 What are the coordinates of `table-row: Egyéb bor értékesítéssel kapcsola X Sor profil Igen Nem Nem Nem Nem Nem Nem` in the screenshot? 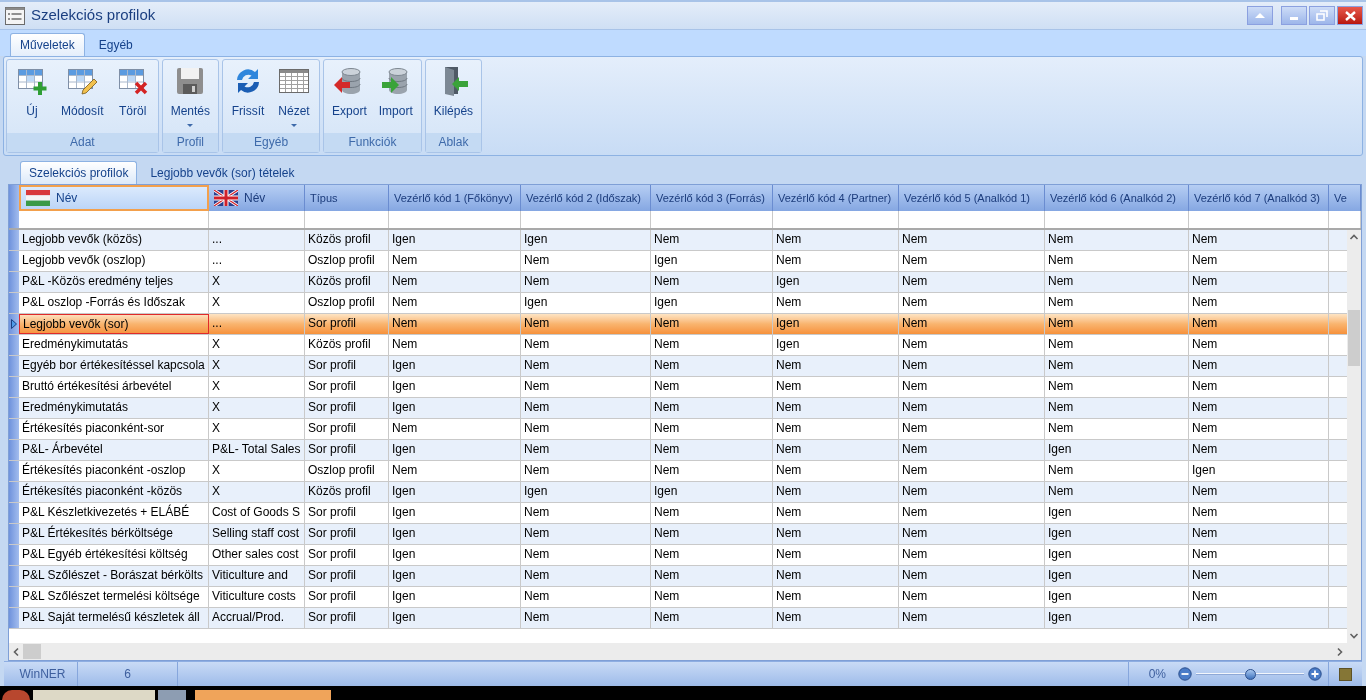 It's located at (678, 366).